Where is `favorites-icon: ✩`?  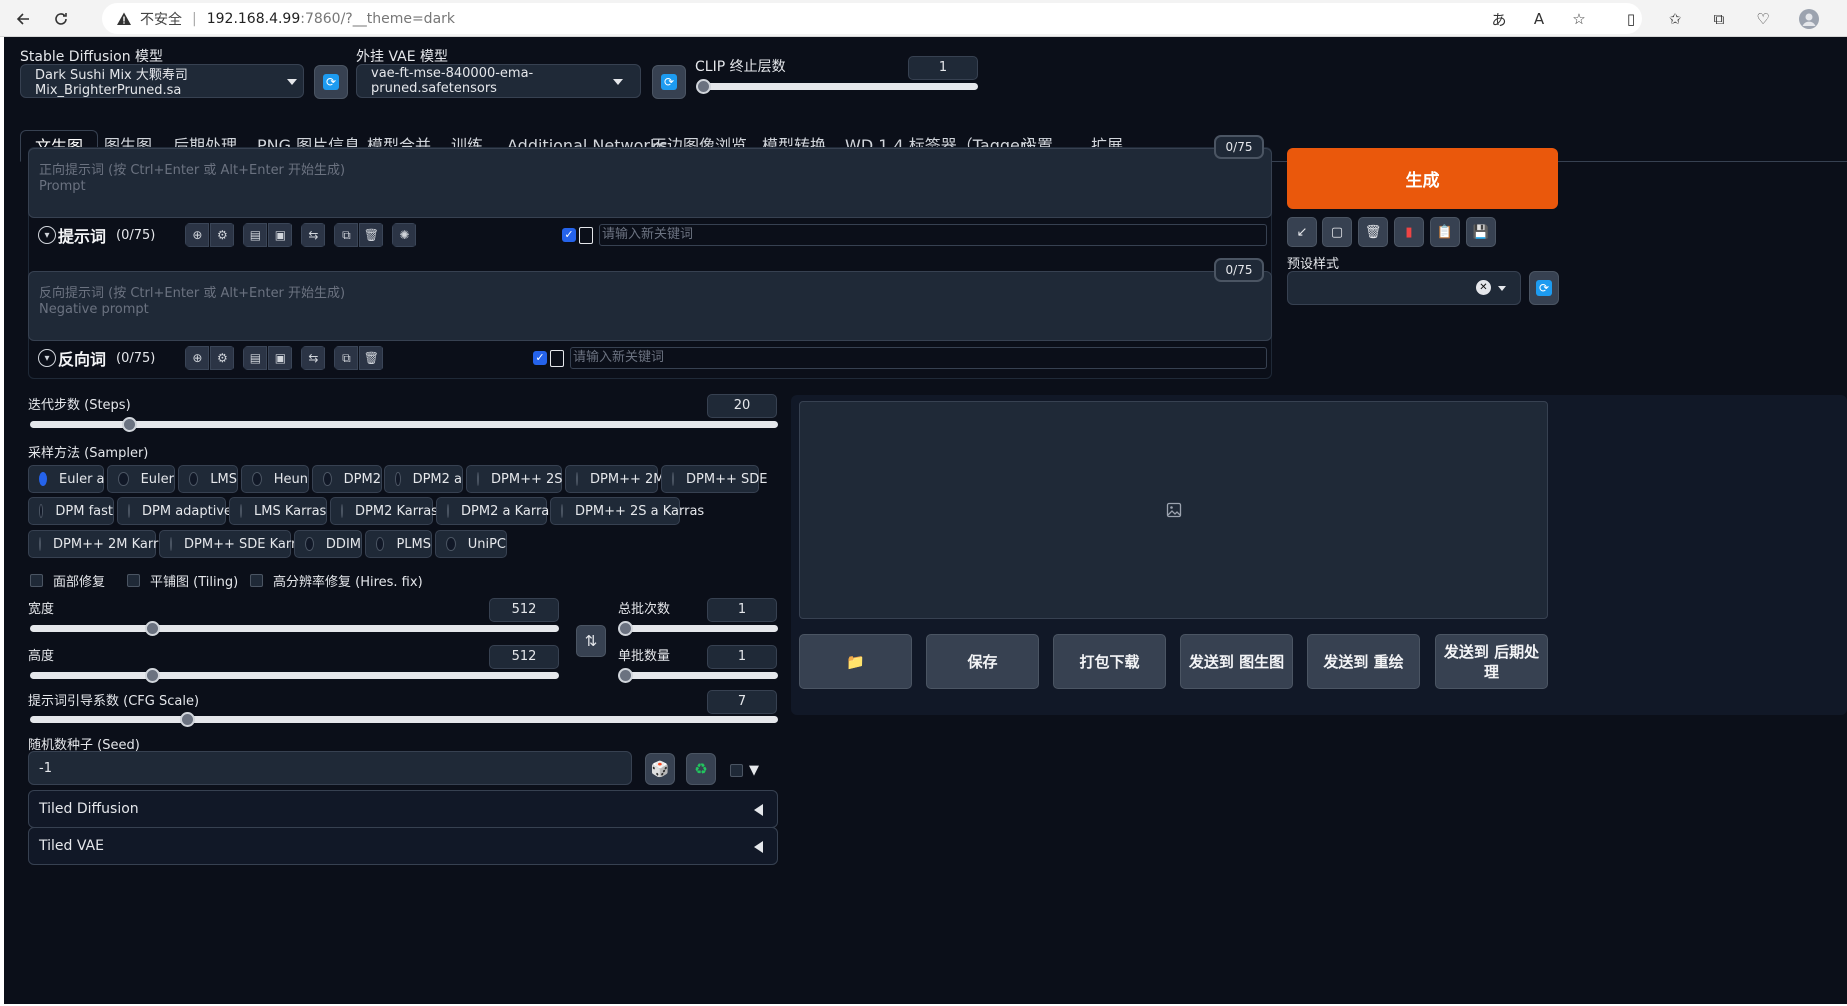
favorites-icon: ✩ is located at coordinates (1675, 19).